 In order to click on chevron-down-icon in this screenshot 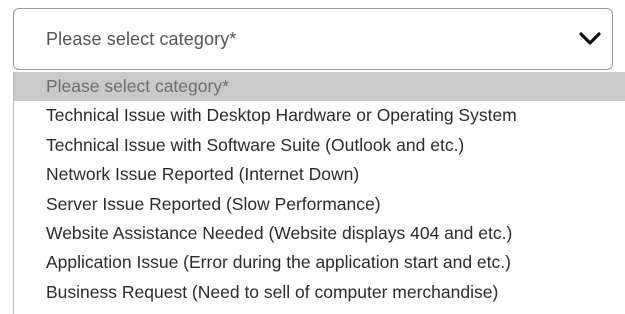, I will do `click(590, 39)`.